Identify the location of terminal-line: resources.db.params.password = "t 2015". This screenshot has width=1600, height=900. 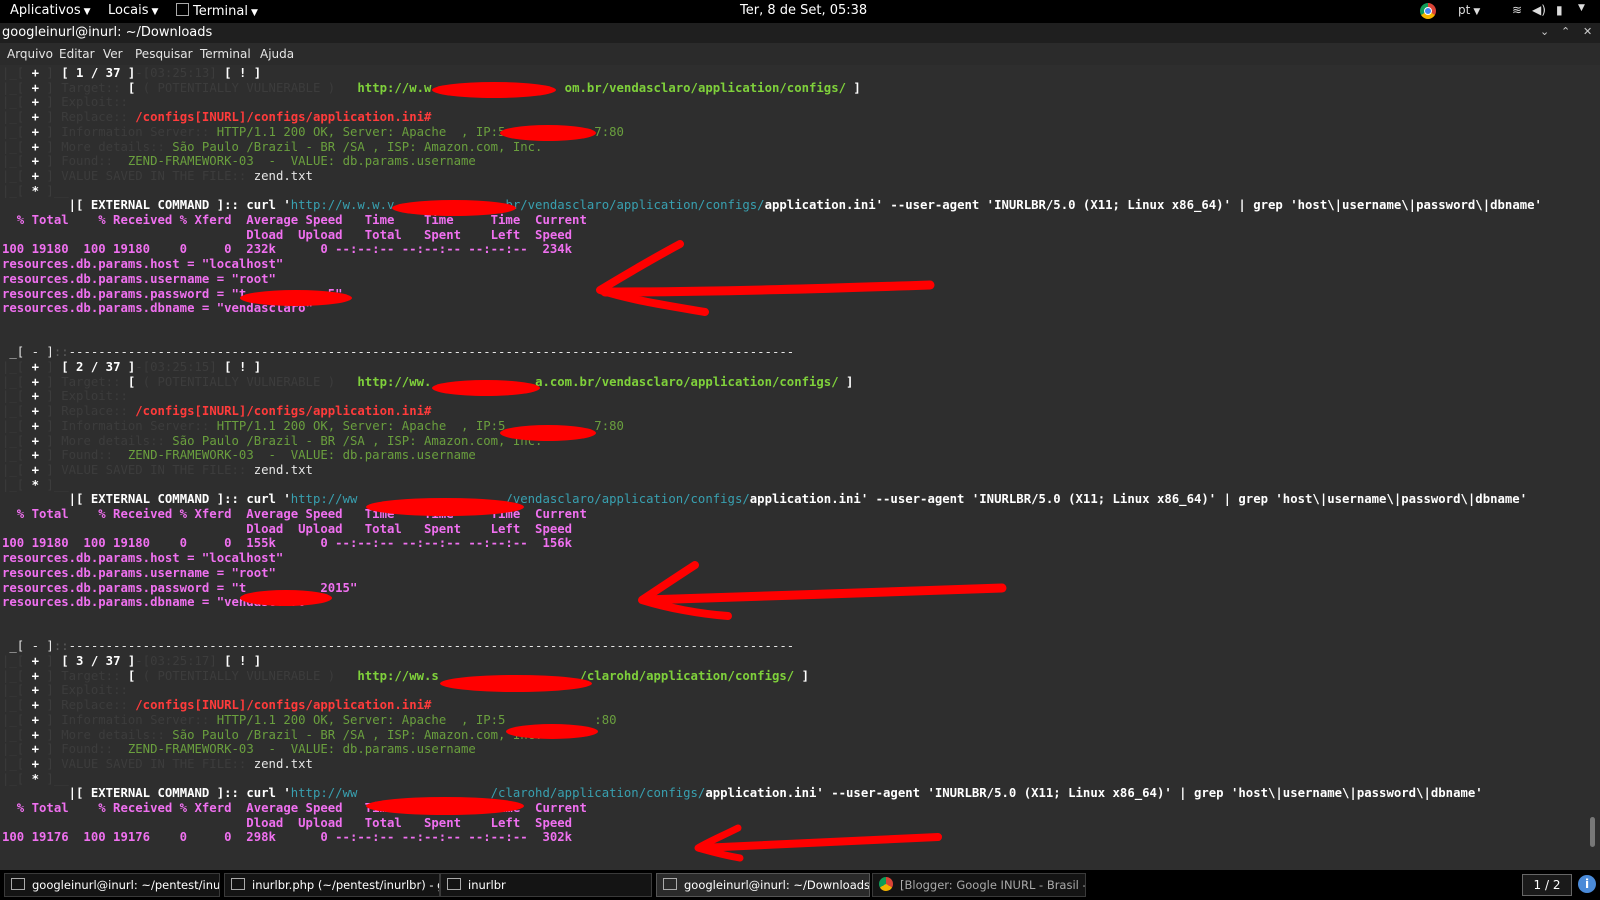
(179, 588).